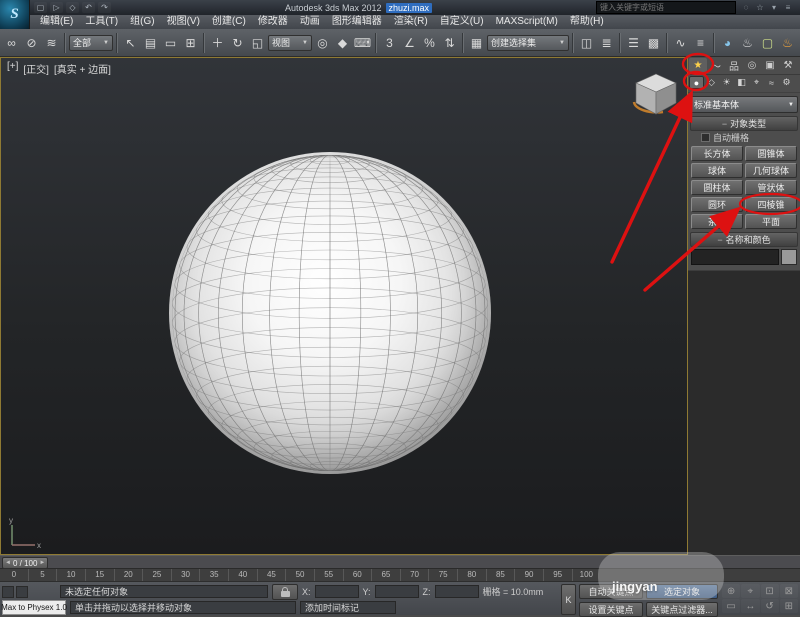 The height and width of the screenshot is (617, 800). I want to click on geosphere-button: 几何球体, so click(771, 170).